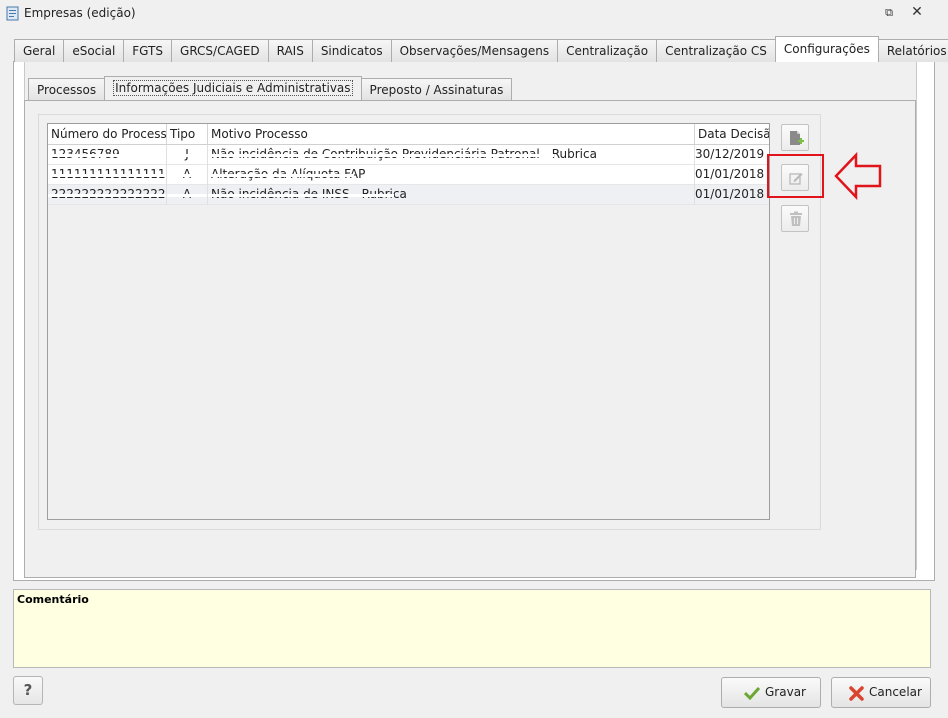  I want to click on comment-field: Comentário, so click(472, 628).